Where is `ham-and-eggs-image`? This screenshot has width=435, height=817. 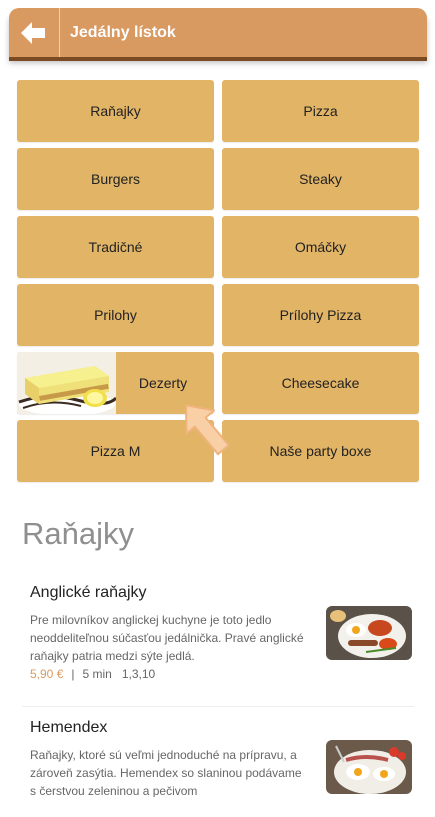
ham-and-eggs-image is located at coordinates (369, 767).